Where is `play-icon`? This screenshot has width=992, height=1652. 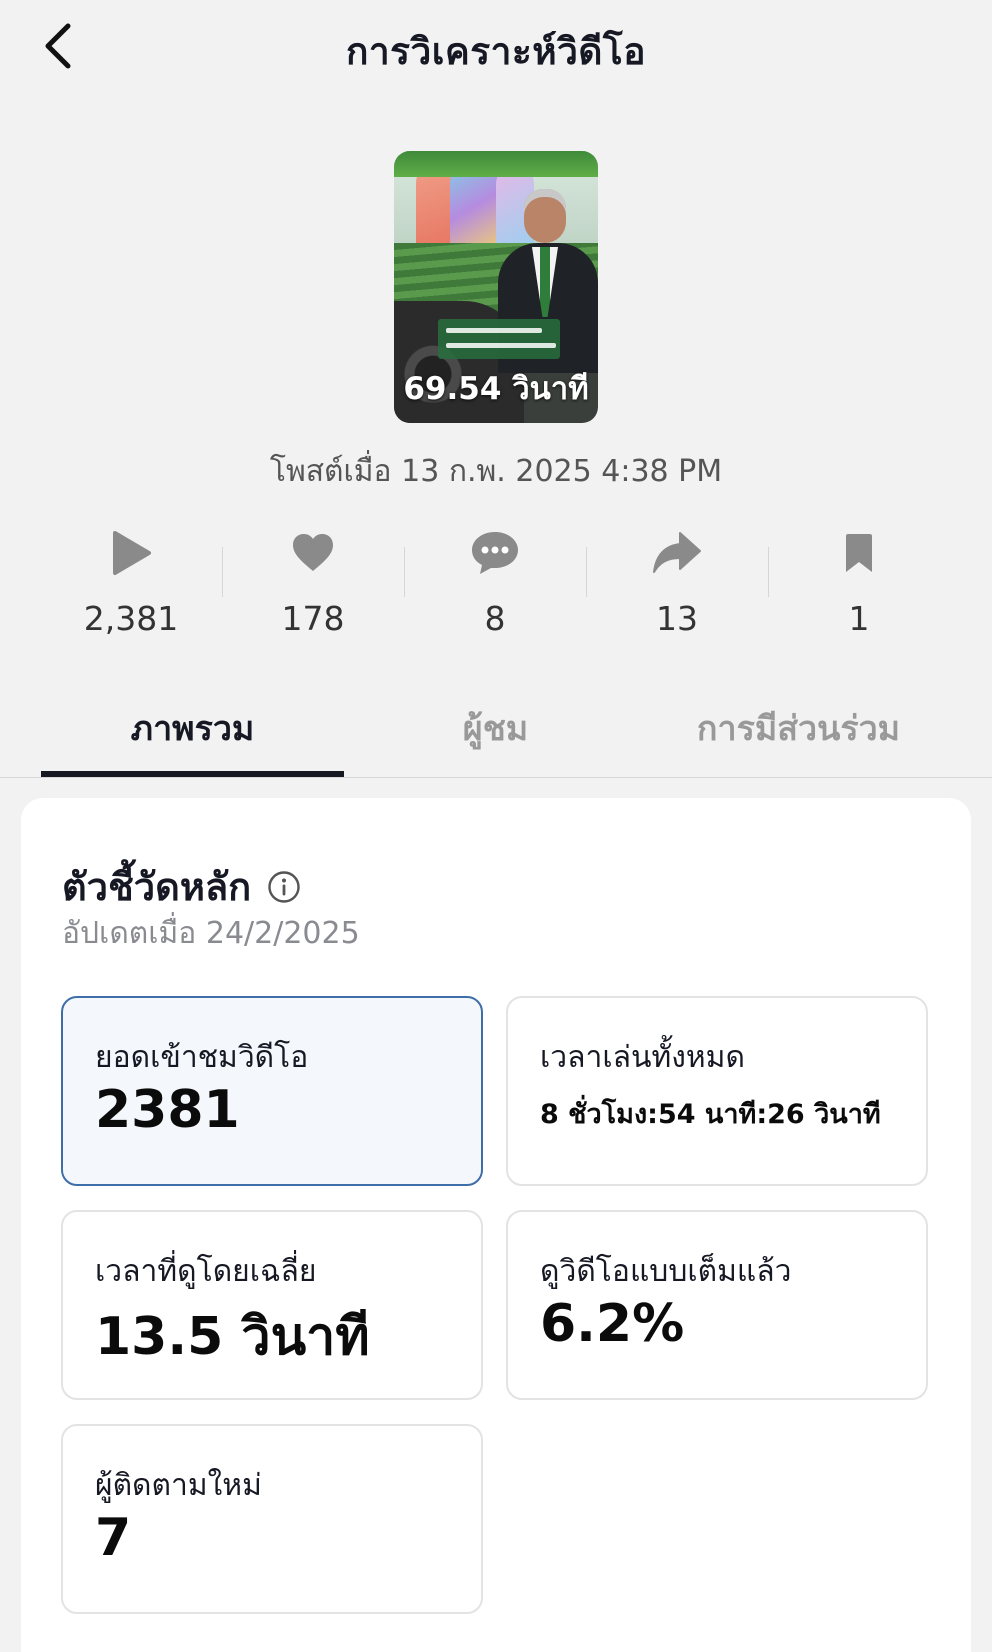
play-icon is located at coordinates (132, 553).